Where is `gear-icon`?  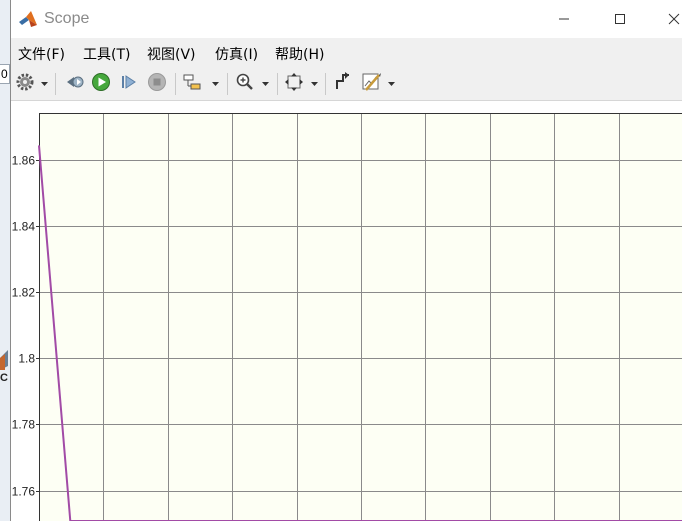
gear-icon is located at coordinates (25, 84).